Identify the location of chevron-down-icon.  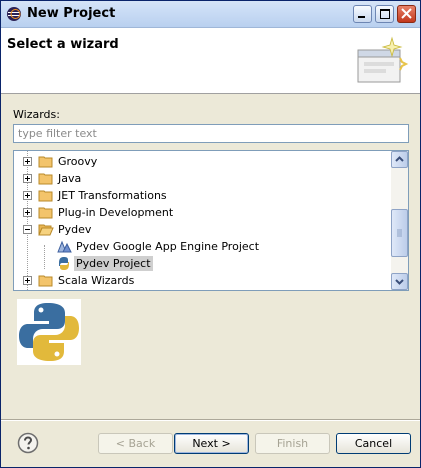
(399, 282).